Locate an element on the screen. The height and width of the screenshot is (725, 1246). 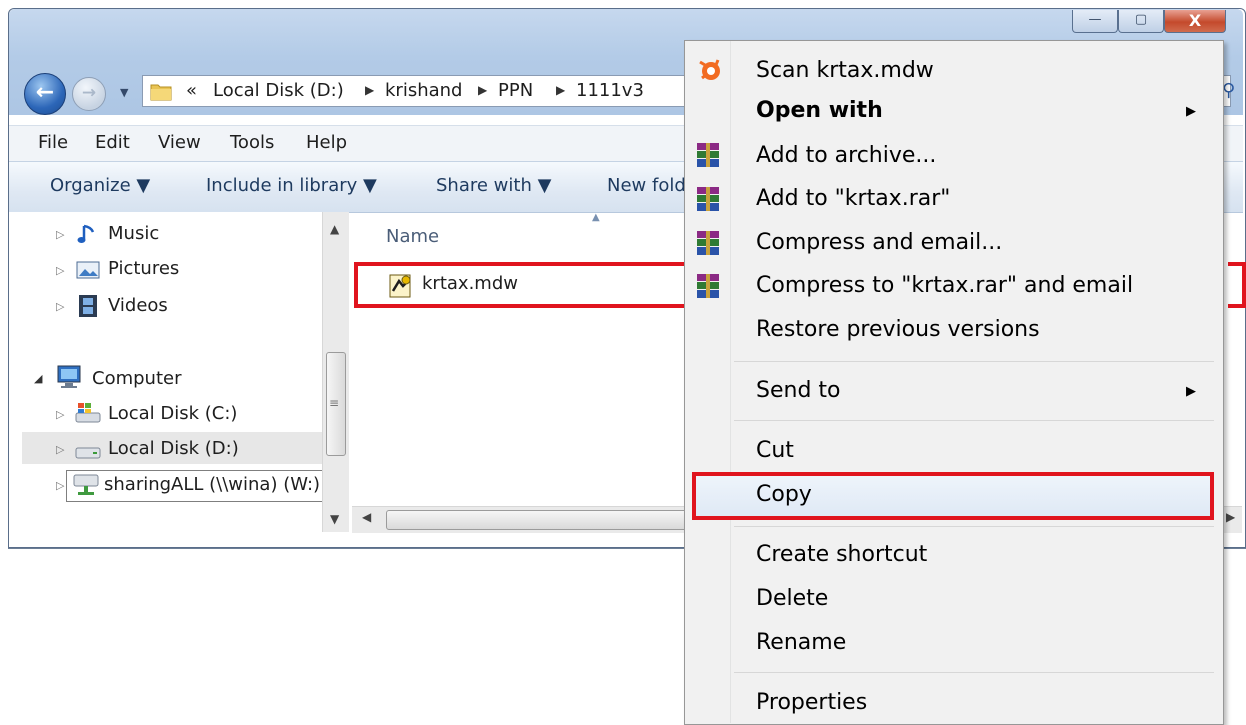
recent-pages-dropdown-icon: ▼ is located at coordinates (124, 92).